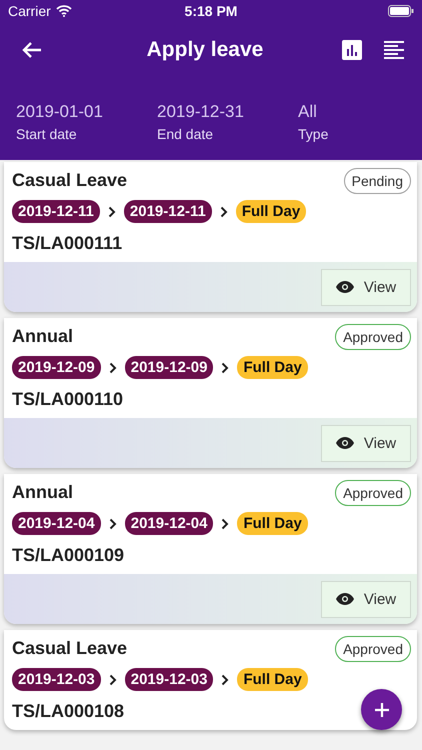 This screenshot has width=422, height=750. What do you see at coordinates (168, 211) in the screenshot?
I see `end-date-chip: 2019-12-11` at bounding box center [168, 211].